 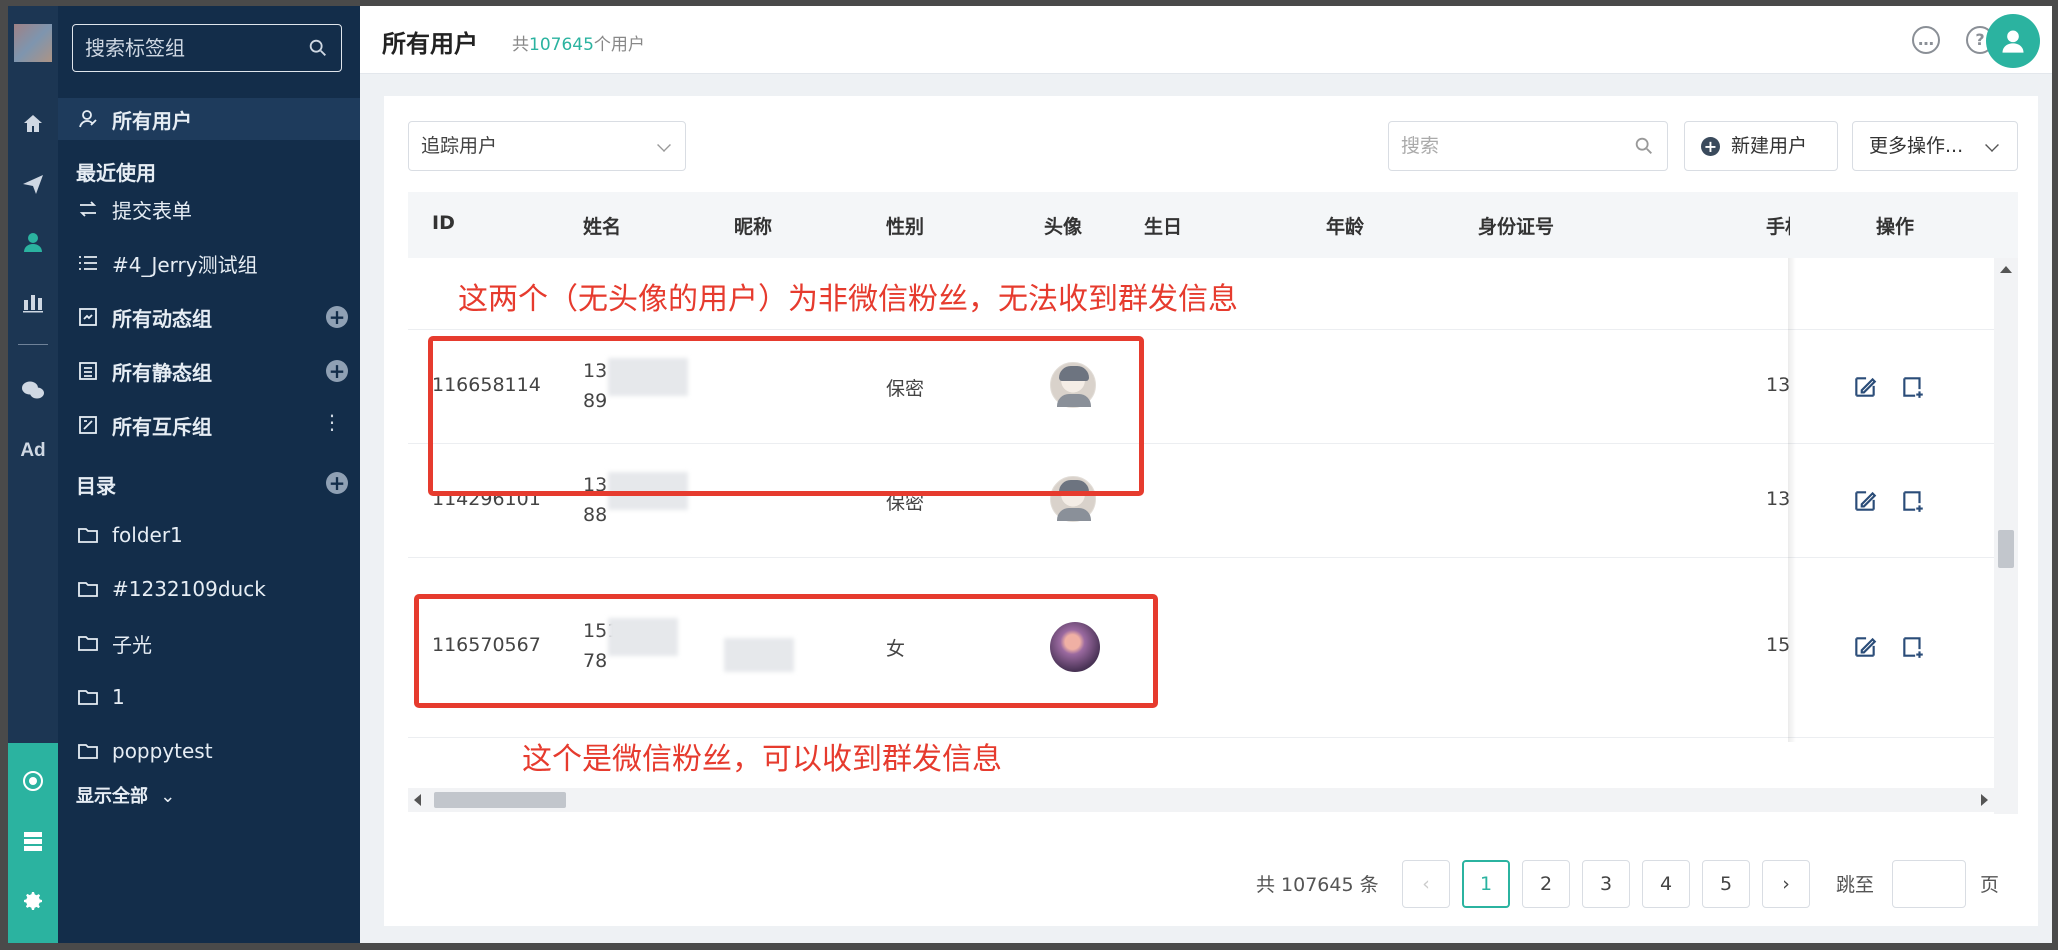 I want to click on sidebar-item-label: 所有动态组, so click(x=162, y=318).